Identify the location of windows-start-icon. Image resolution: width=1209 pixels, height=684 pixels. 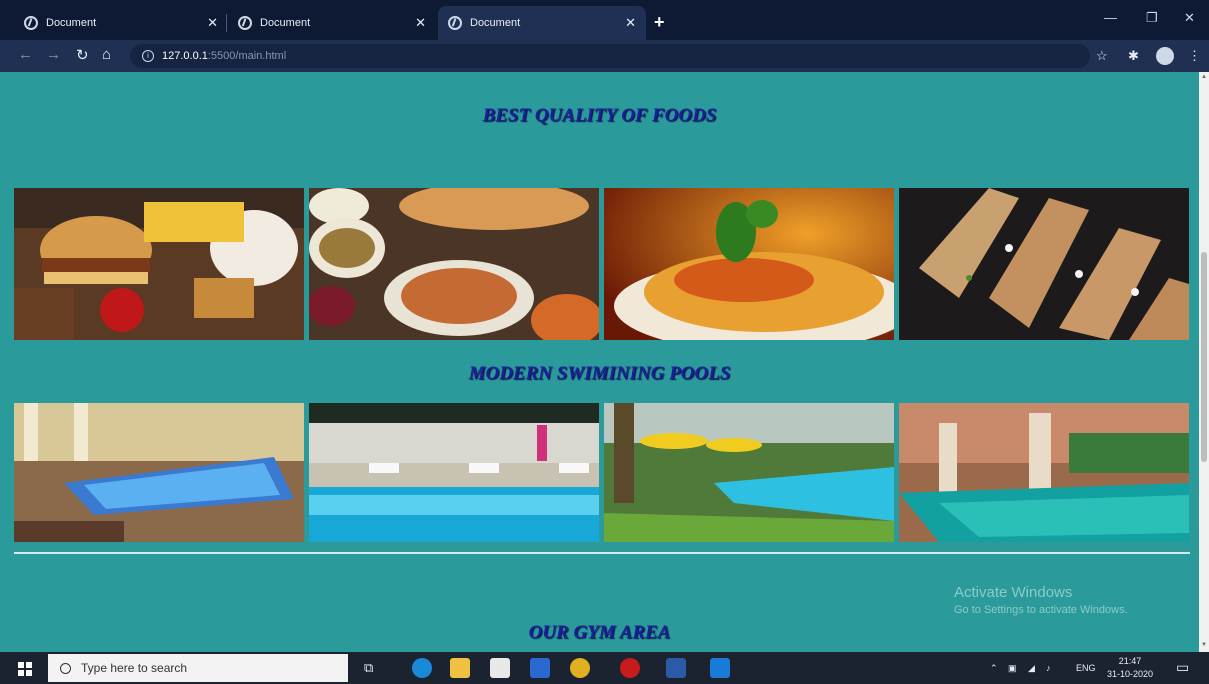
(25, 669).